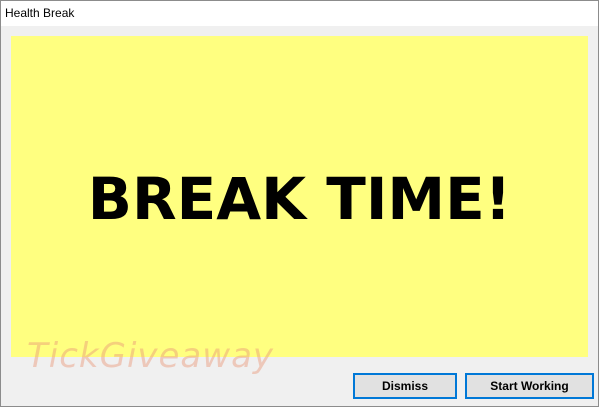 The image size is (599, 407). I want to click on break-message: BREAK TIME!, so click(299, 198).